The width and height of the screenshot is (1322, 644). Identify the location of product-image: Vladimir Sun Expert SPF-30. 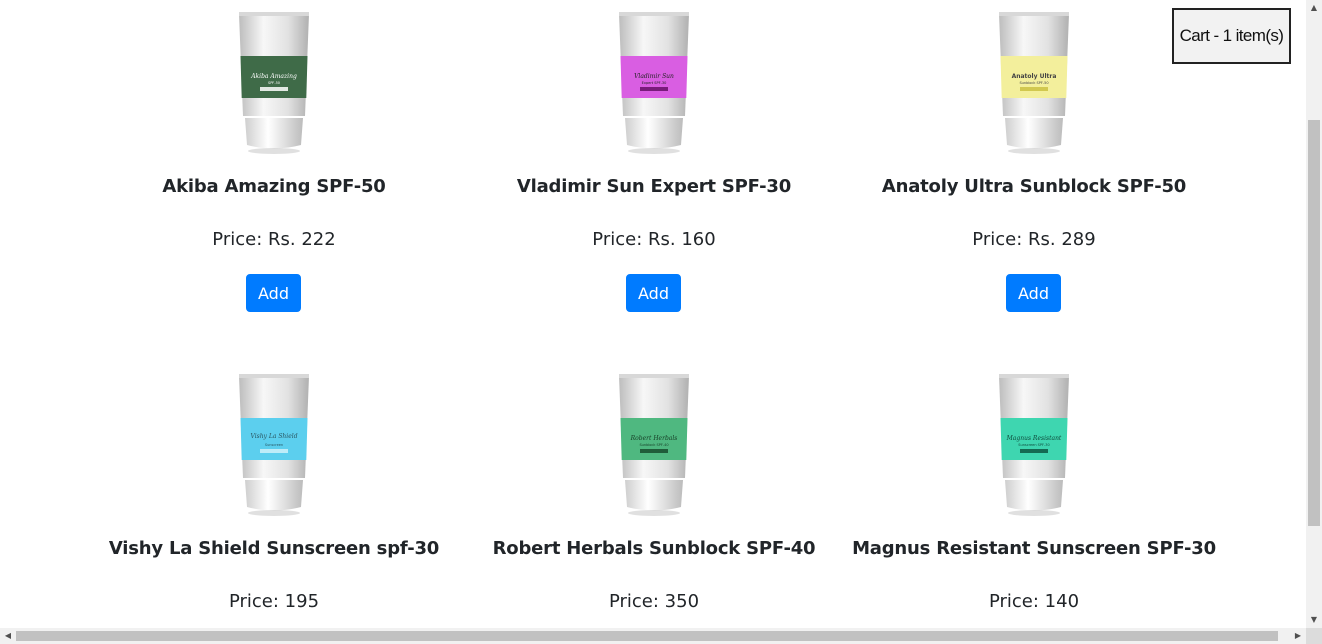
(654, 85).